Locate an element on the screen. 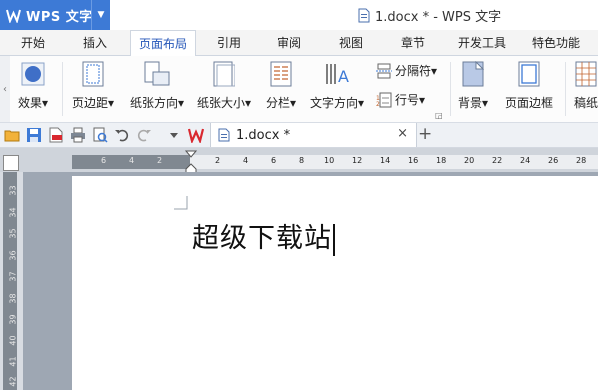 The height and width of the screenshot is (390, 598). page-border-icon is located at coordinates (529, 74).